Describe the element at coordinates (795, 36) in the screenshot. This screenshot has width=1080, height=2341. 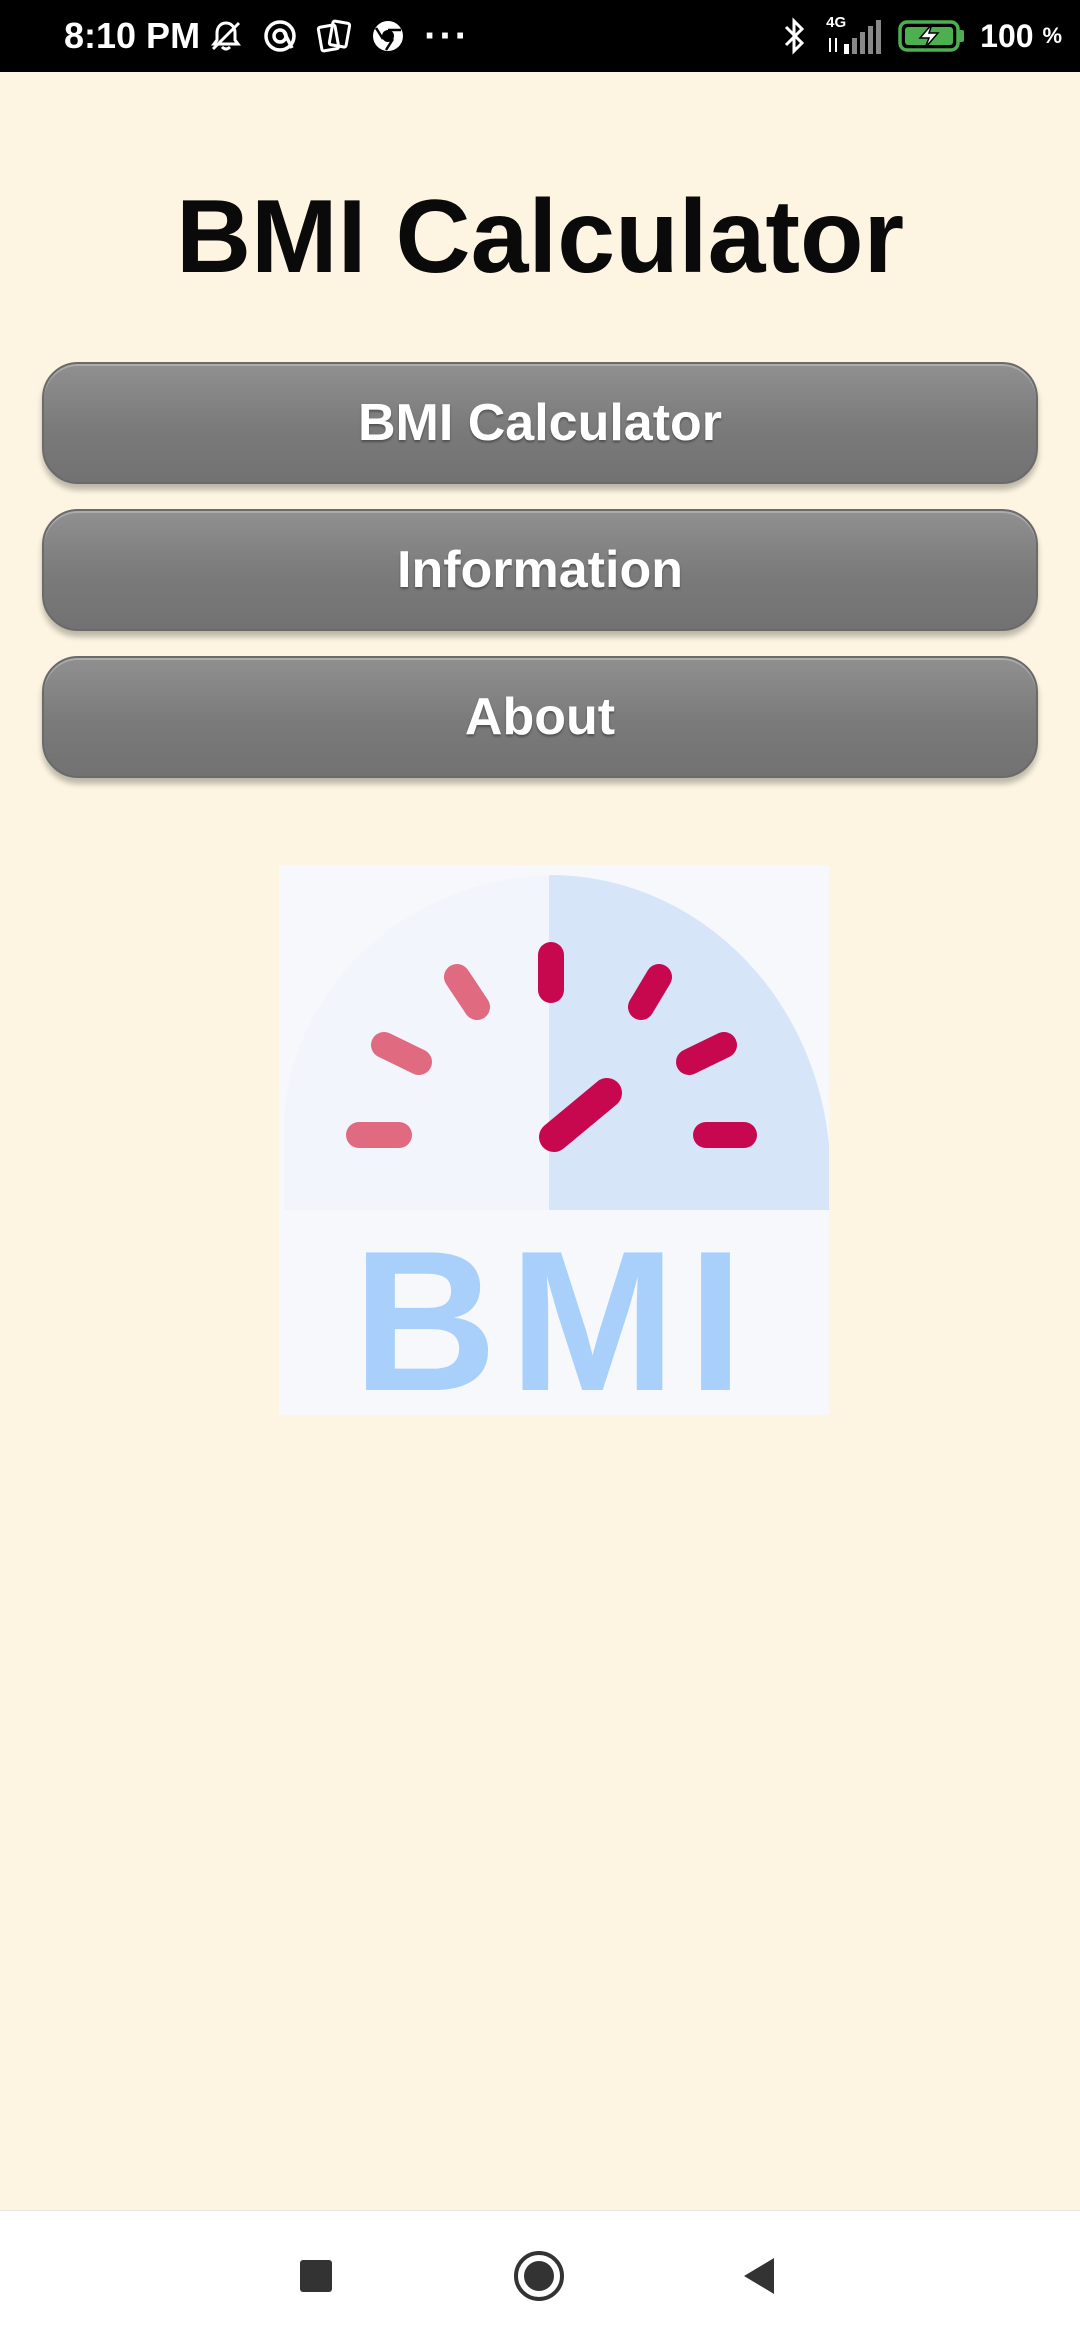
I see `bluetooth-icon` at that location.